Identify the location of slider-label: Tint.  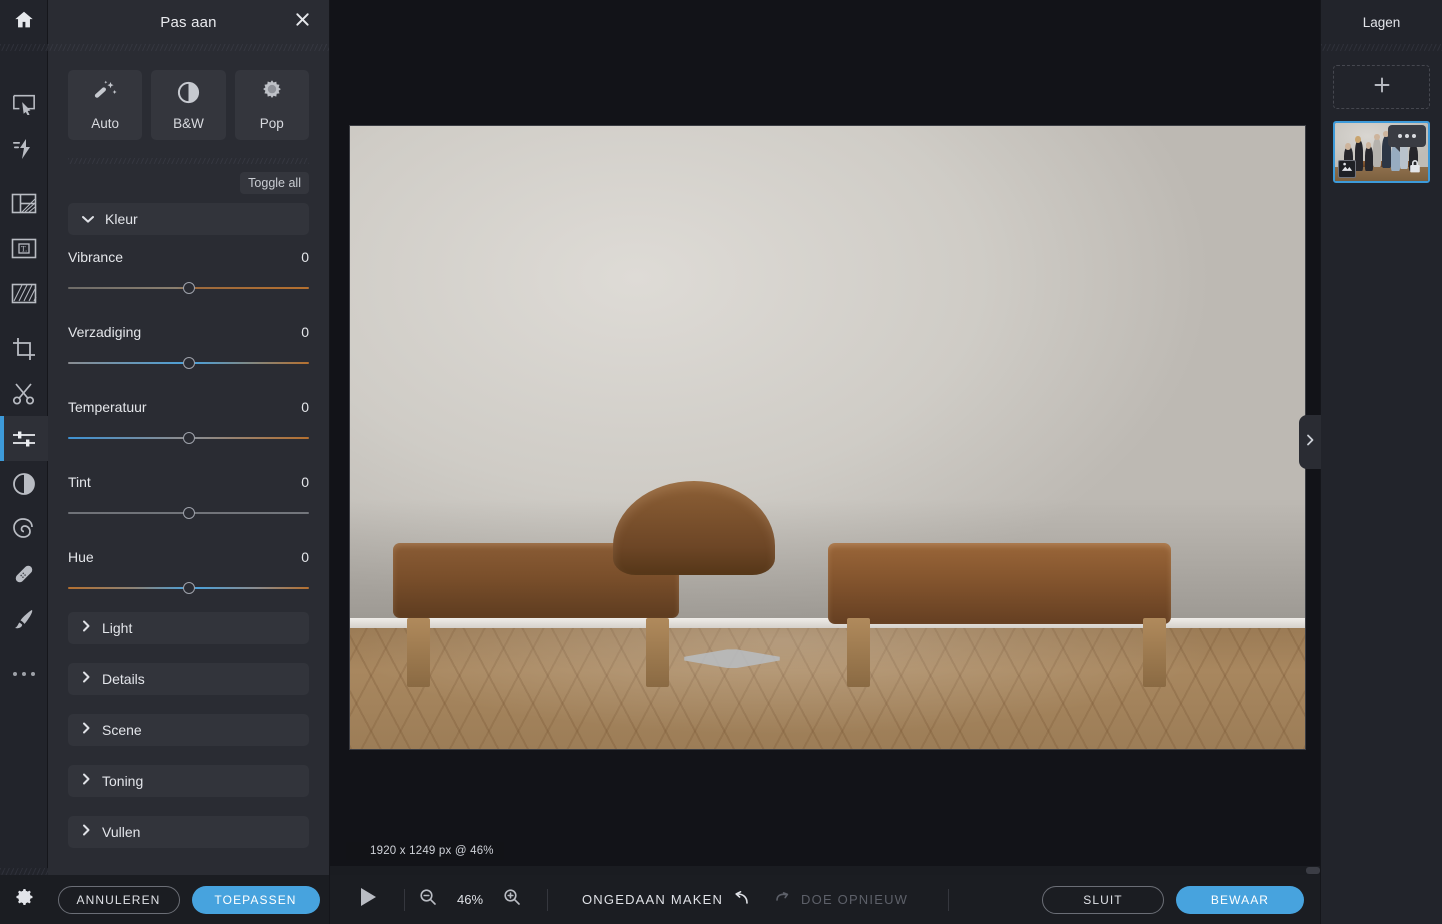
(79, 482).